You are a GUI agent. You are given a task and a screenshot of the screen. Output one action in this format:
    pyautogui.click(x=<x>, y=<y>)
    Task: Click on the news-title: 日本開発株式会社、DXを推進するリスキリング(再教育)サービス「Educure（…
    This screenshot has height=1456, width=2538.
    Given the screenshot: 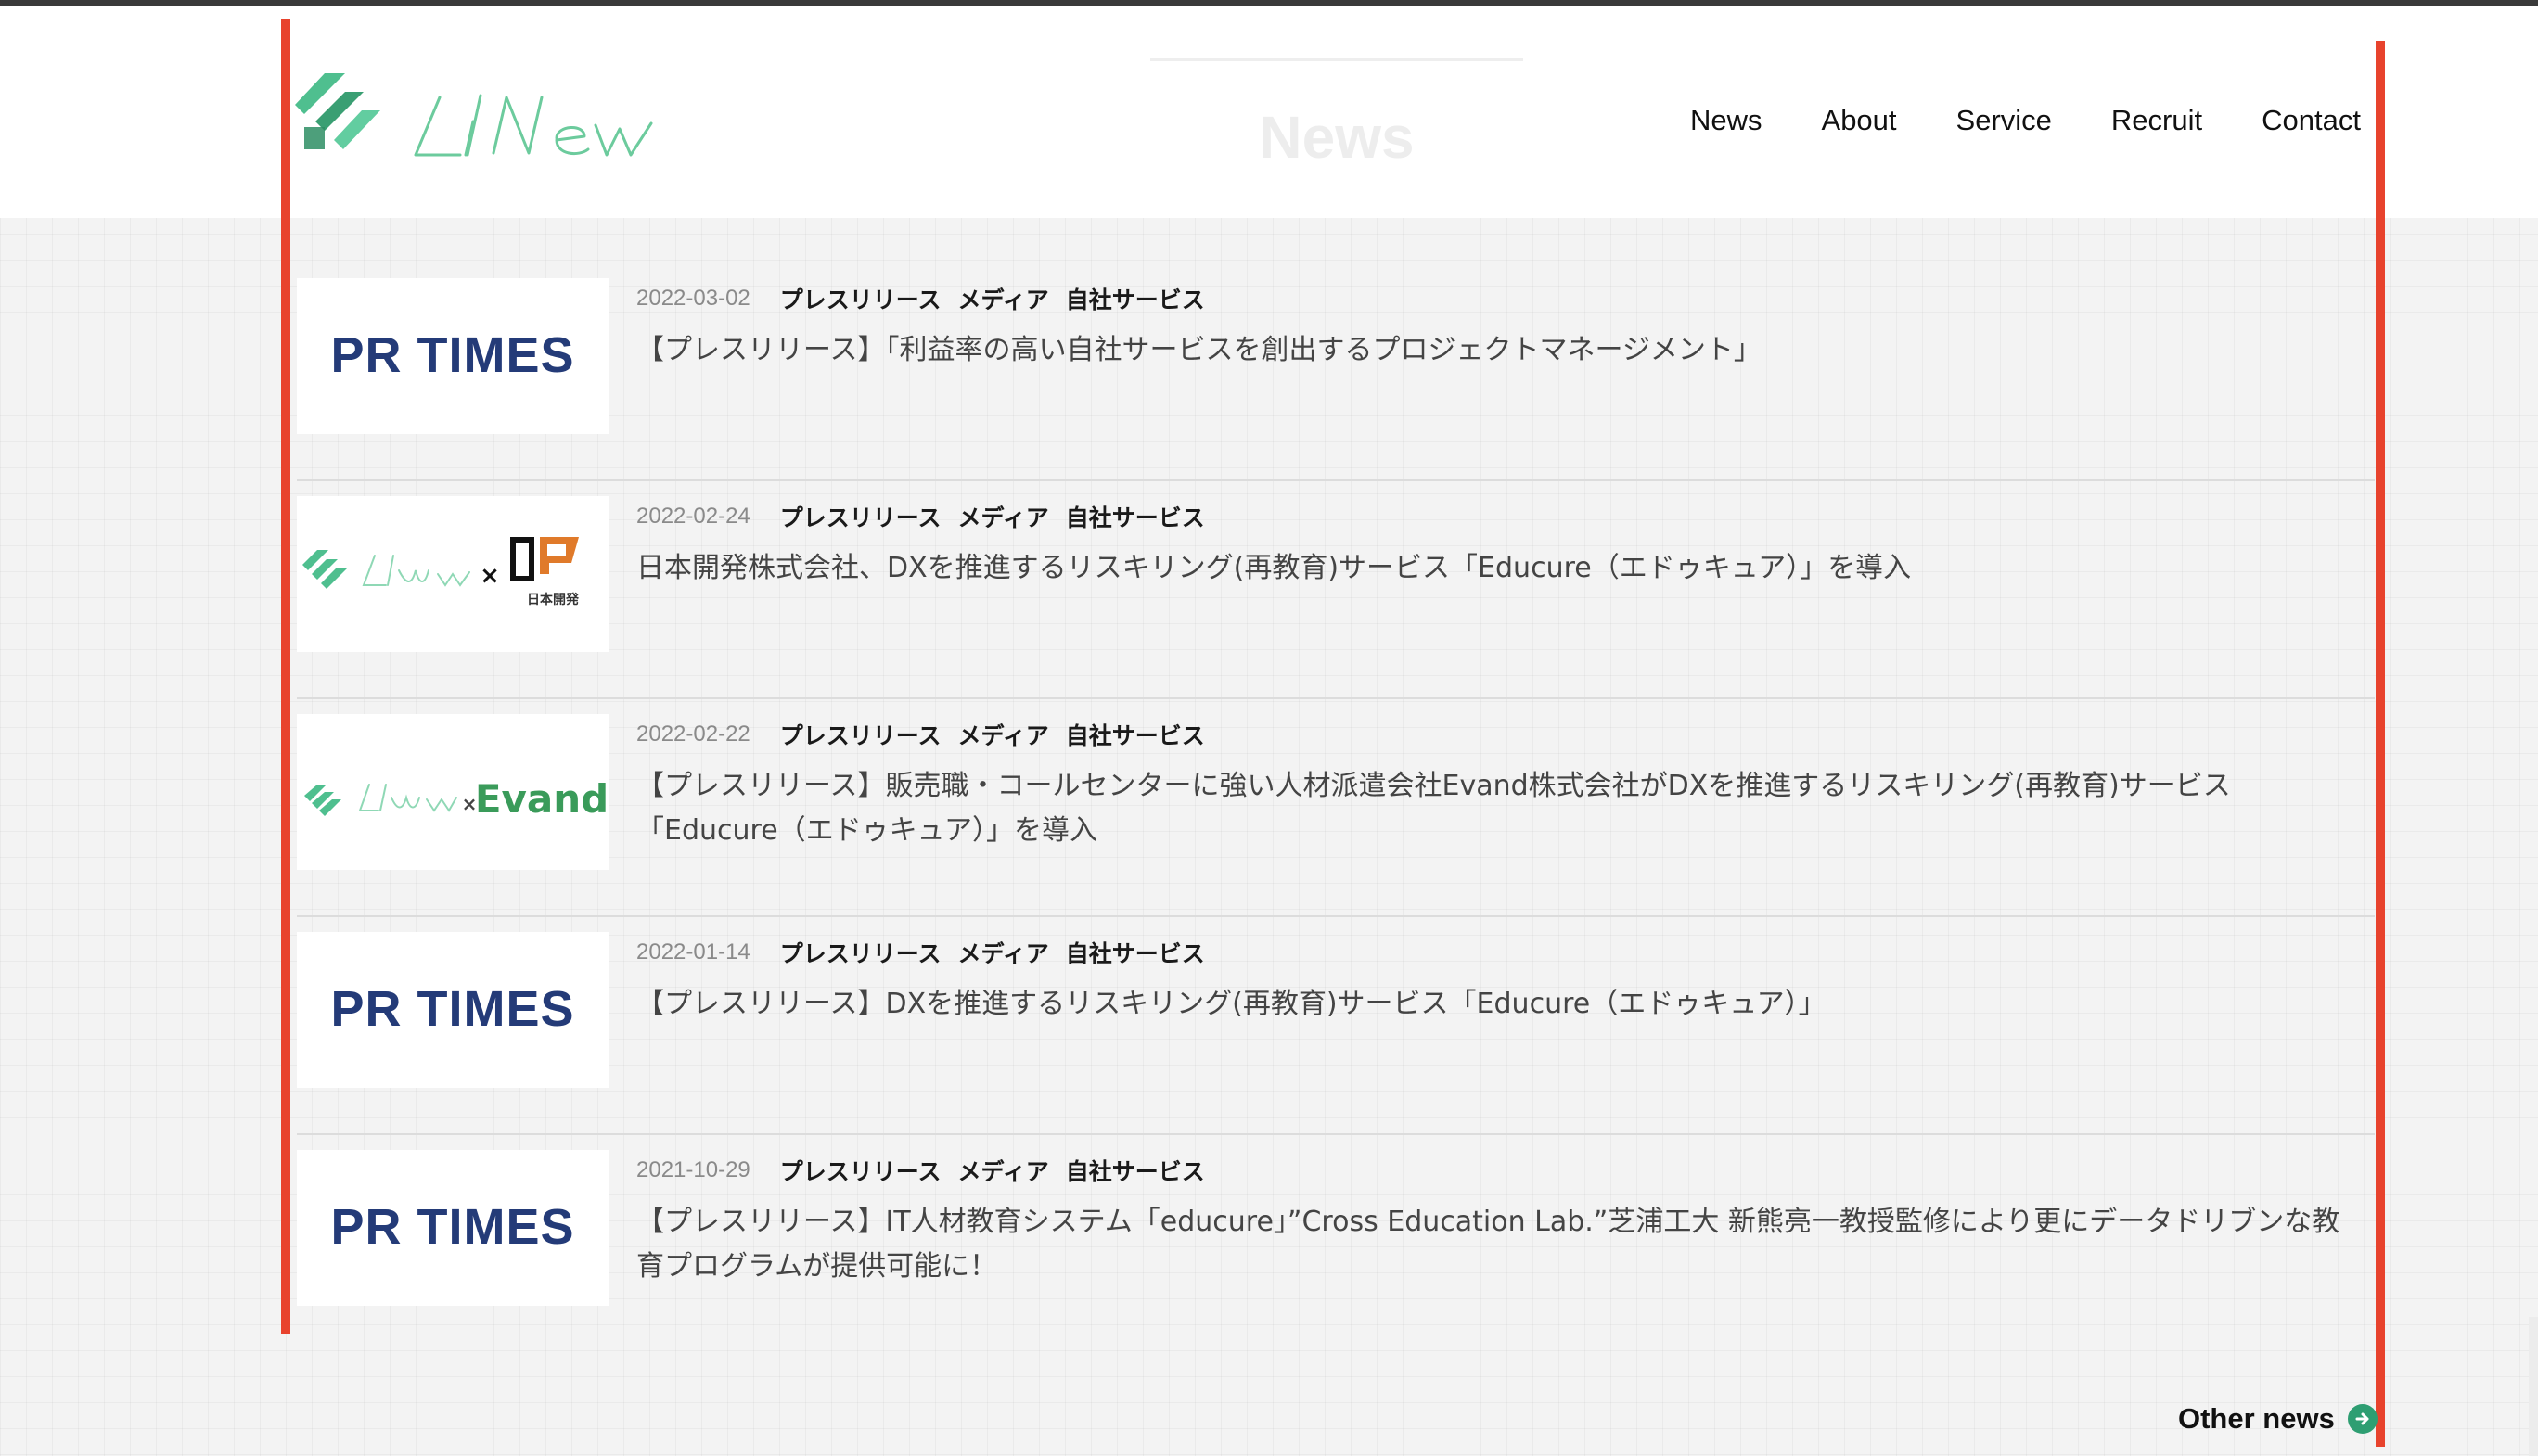 What is the action you would take?
    pyautogui.click(x=1499, y=568)
    